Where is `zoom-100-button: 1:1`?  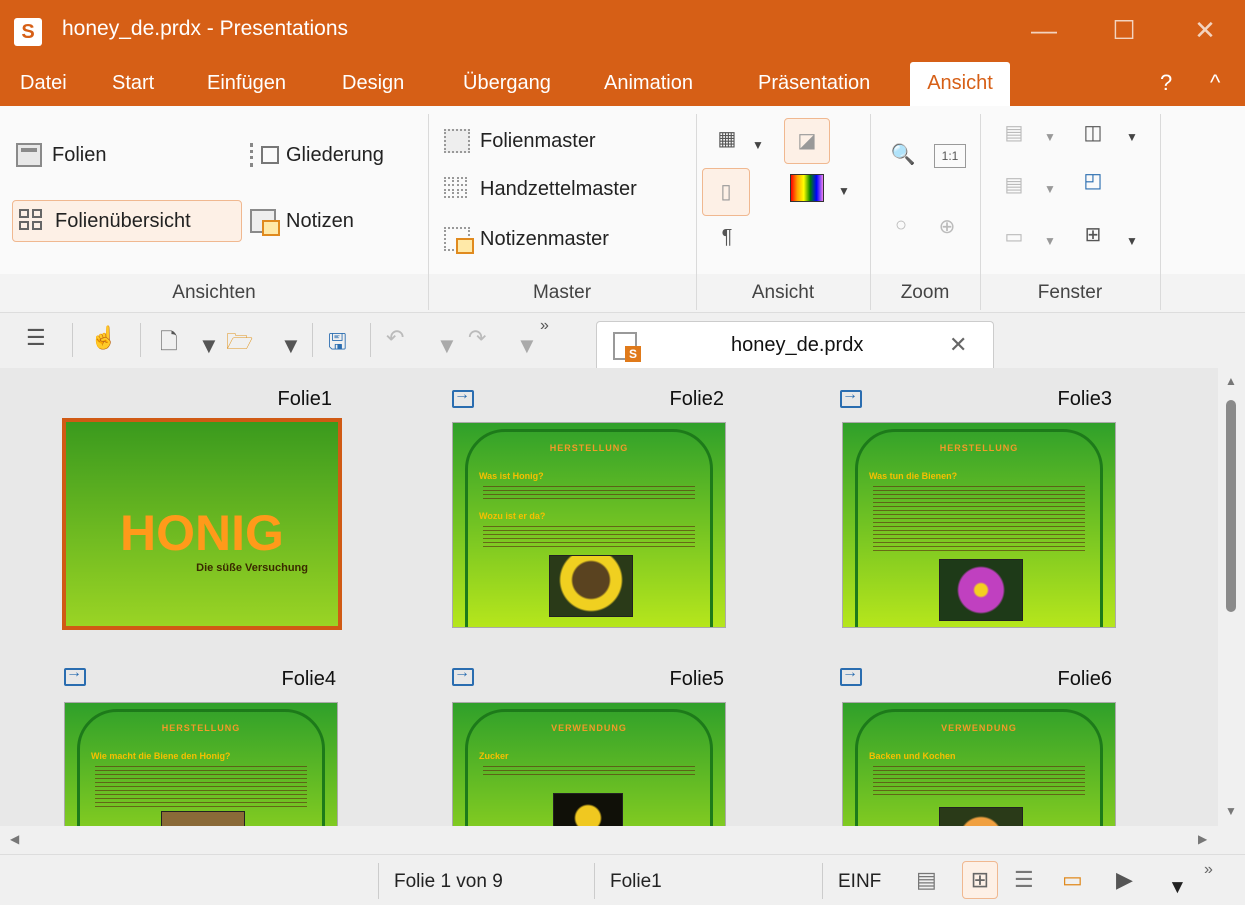 zoom-100-button: 1:1 is located at coordinates (950, 156).